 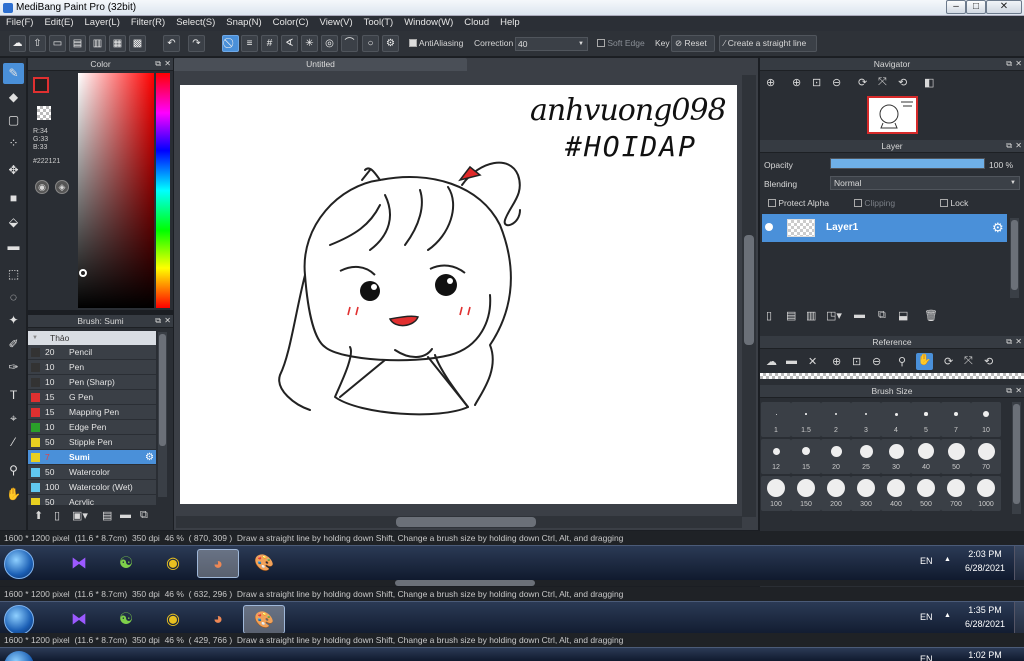 What do you see at coordinates (874, 203) in the screenshot?
I see `clipping-toggle: Clipping` at bounding box center [874, 203].